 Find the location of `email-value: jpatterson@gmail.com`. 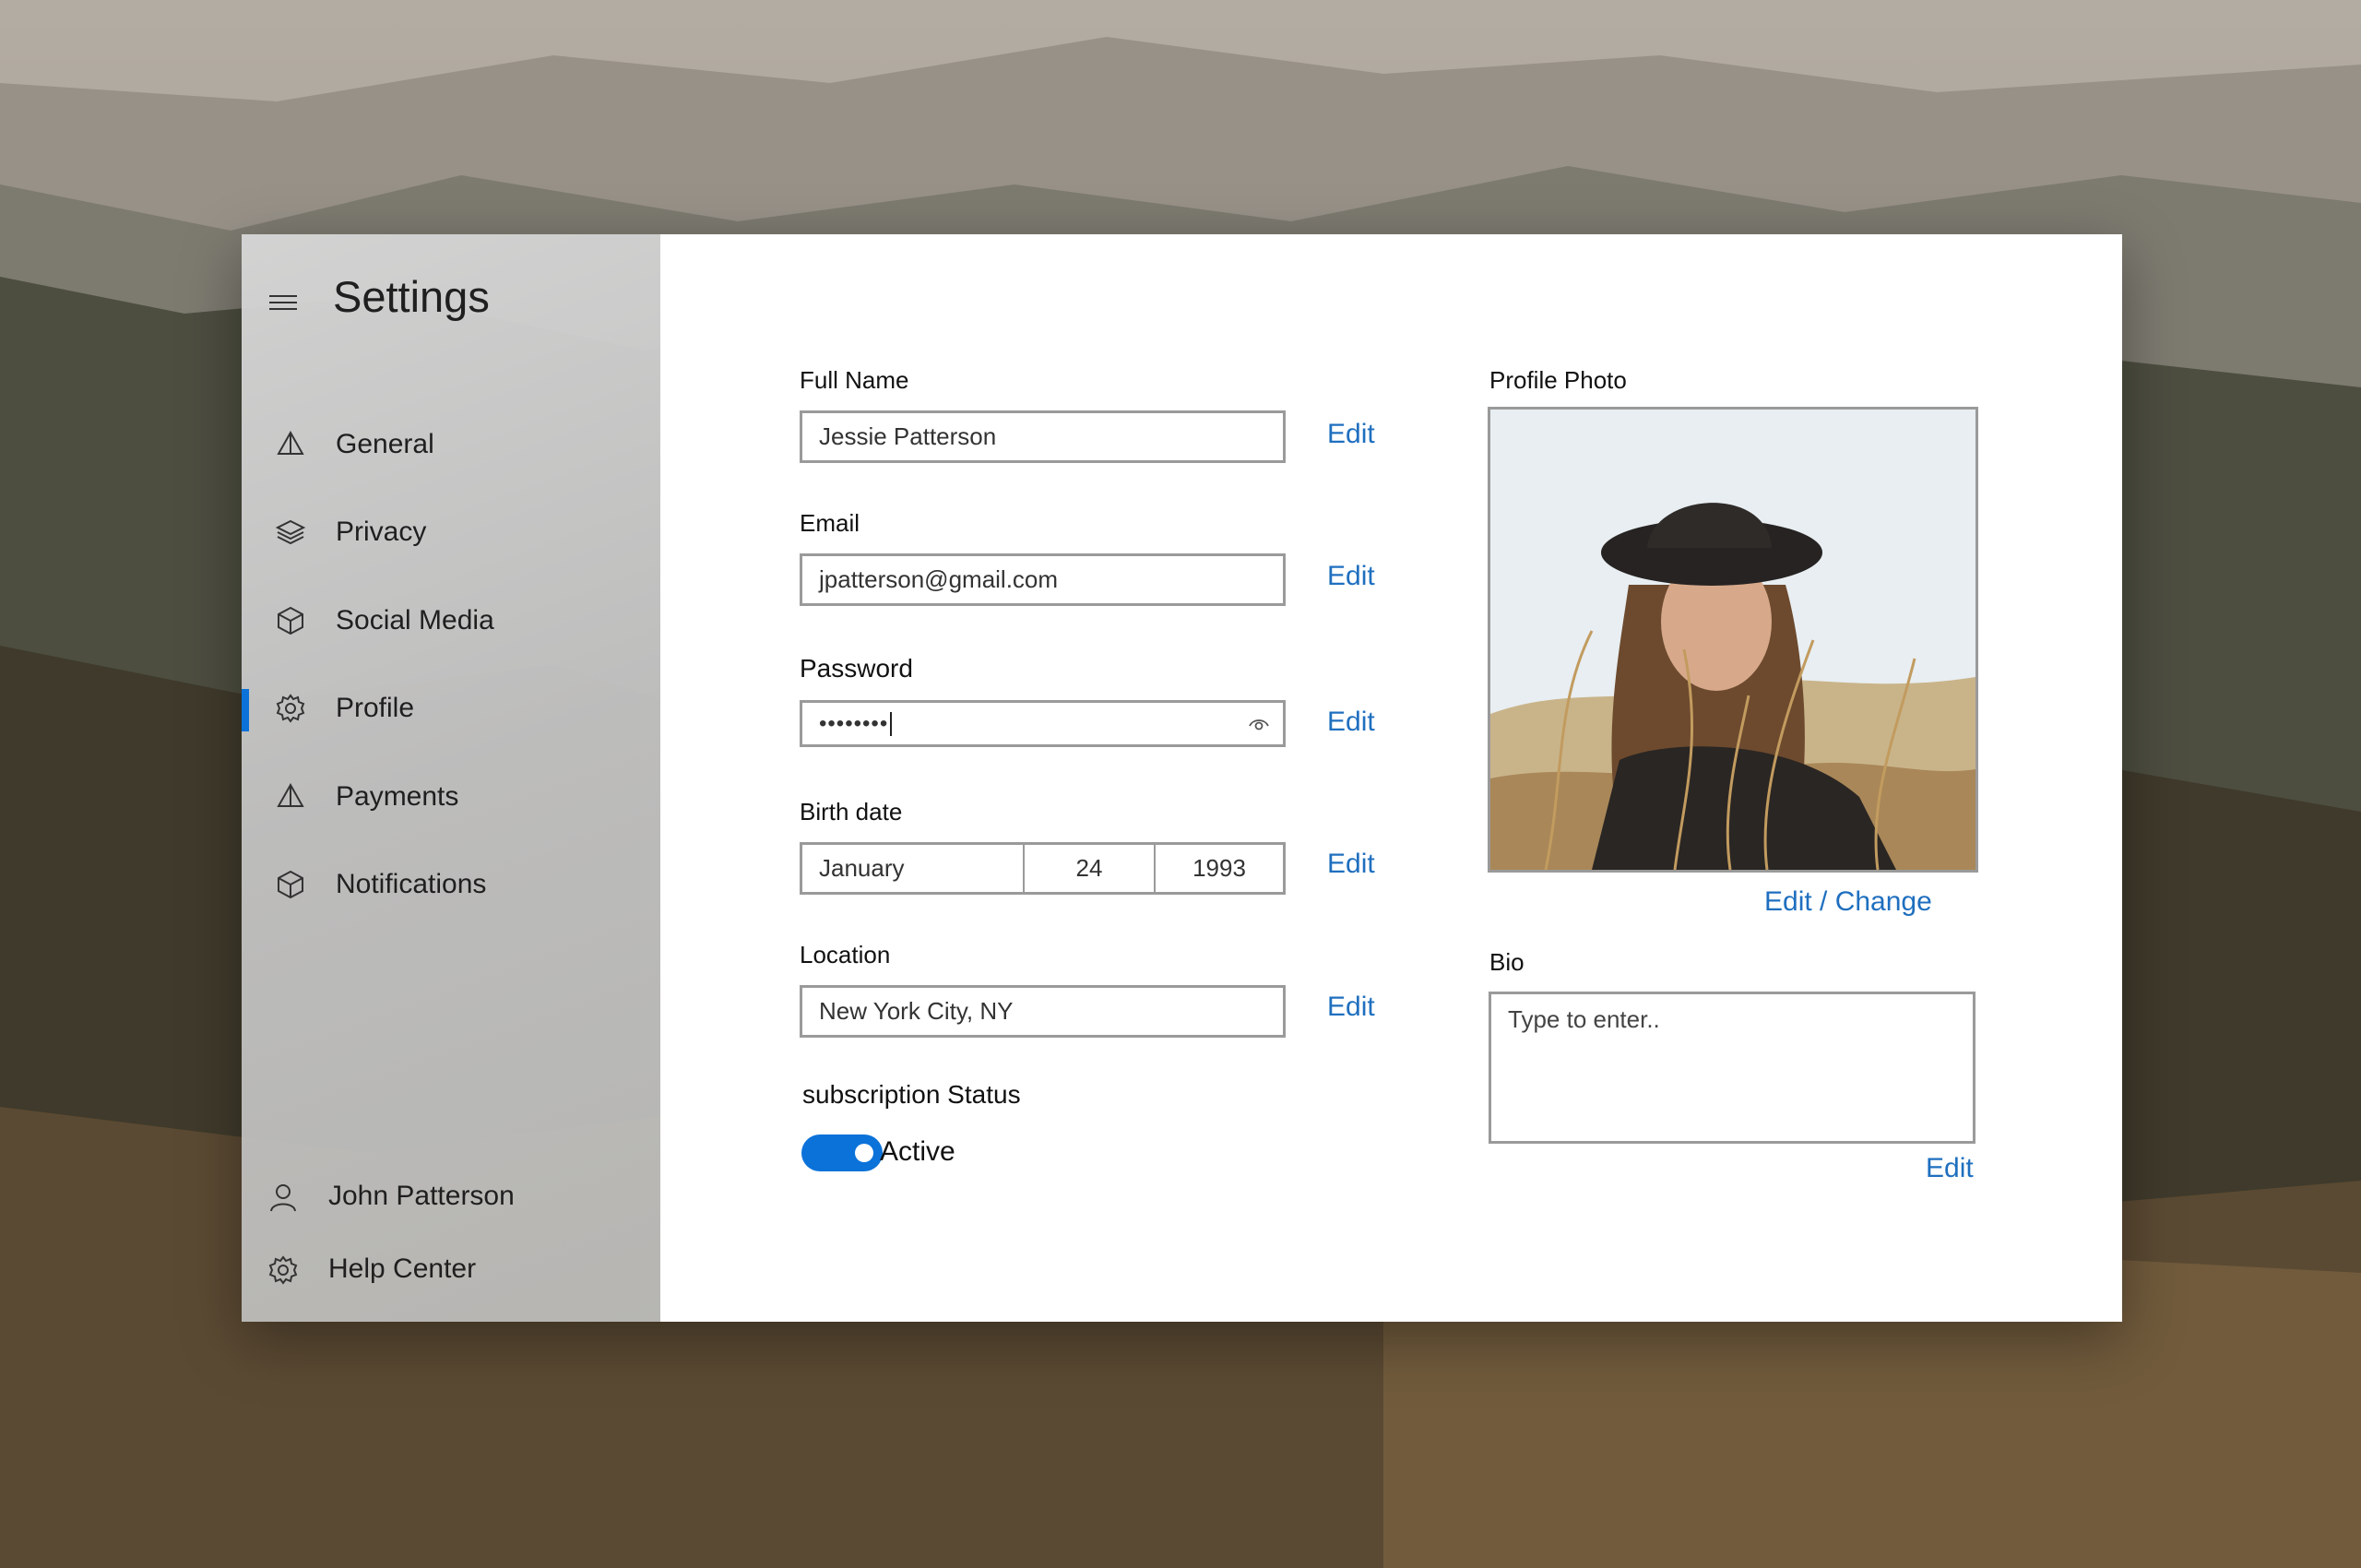

email-value: jpatterson@gmail.com is located at coordinates (939, 579).